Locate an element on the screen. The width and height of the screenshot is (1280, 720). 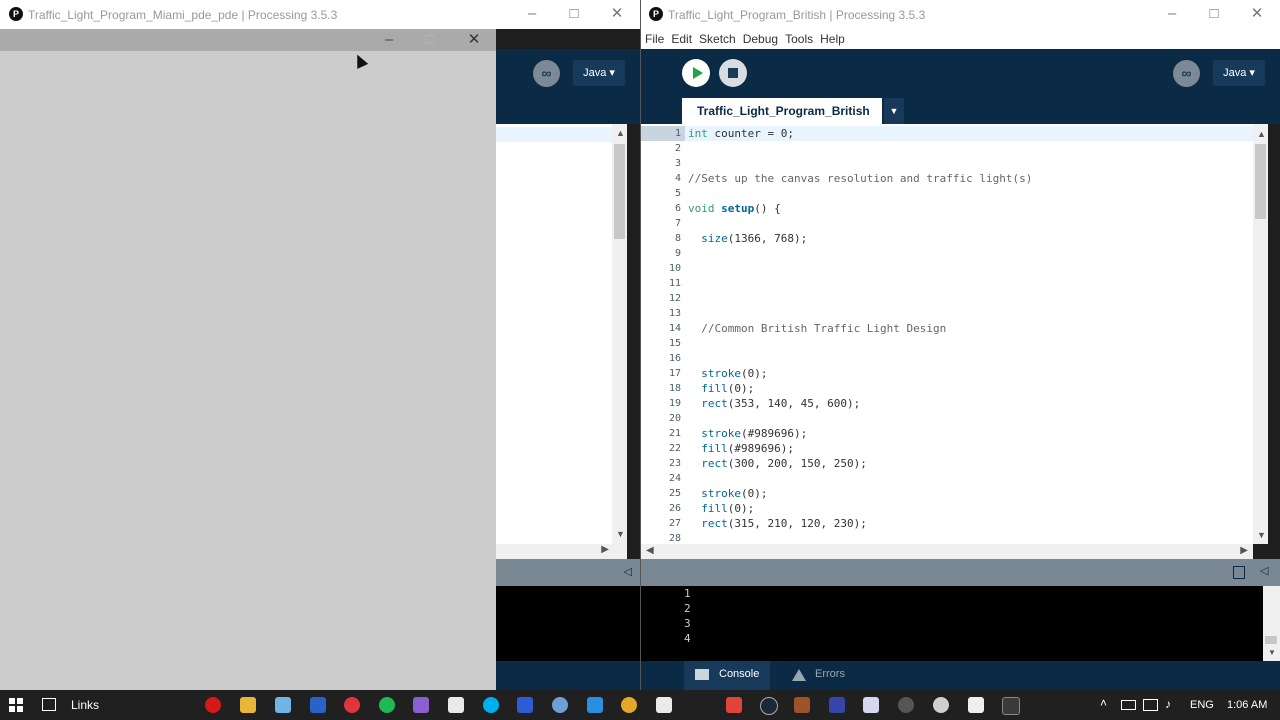
code-line: size(1366, 768); is located at coordinates (860, 238).